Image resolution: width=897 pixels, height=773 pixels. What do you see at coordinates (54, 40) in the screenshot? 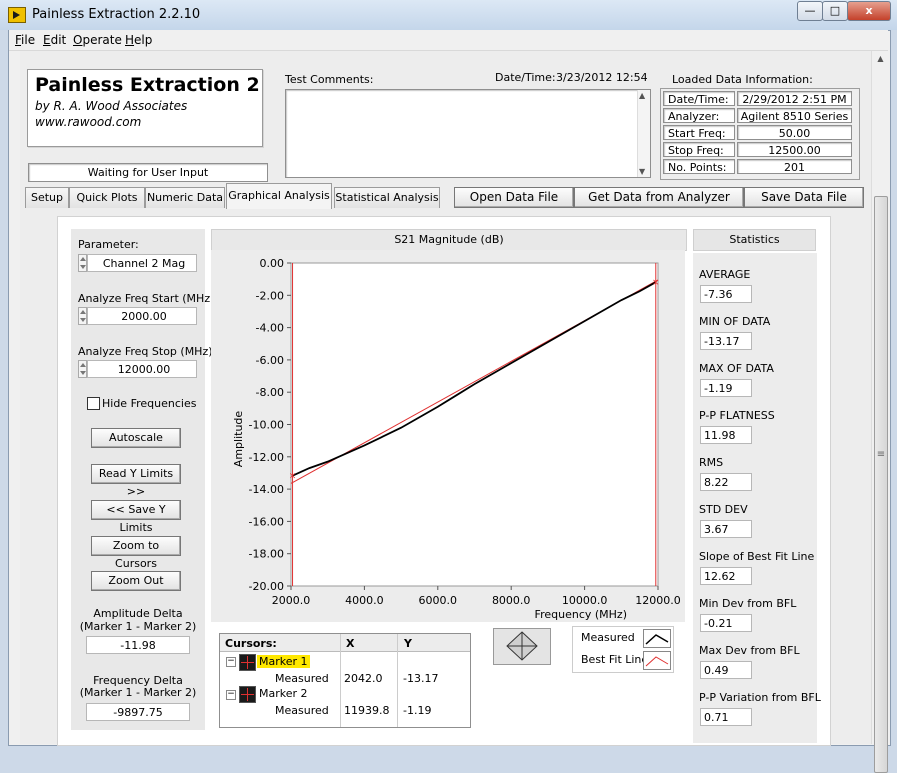
I see `menu-edit: Edit` at bounding box center [54, 40].